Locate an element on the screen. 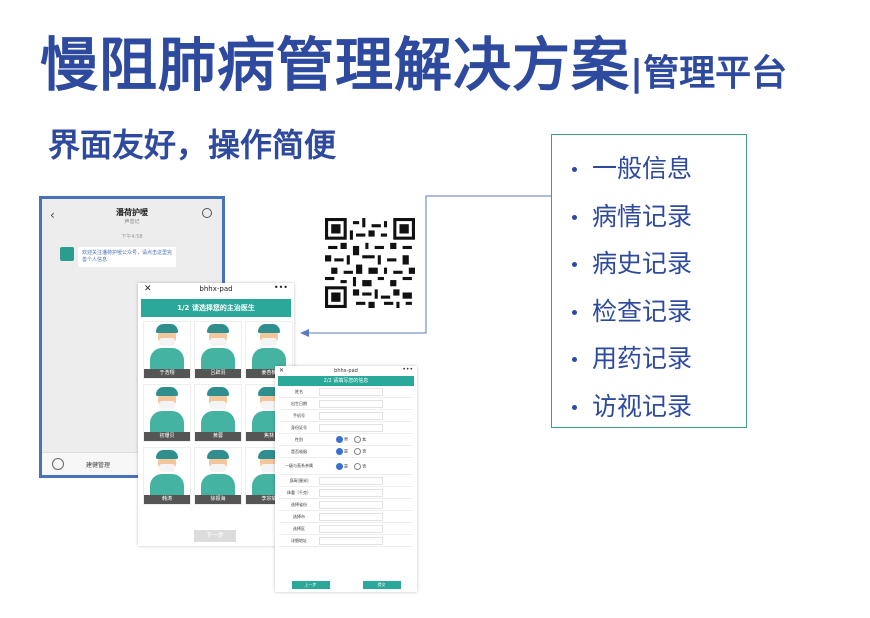 Image resolution: width=870 pixels, height=618 pixels. form-row: 手机号 is located at coordinates (346, 416).